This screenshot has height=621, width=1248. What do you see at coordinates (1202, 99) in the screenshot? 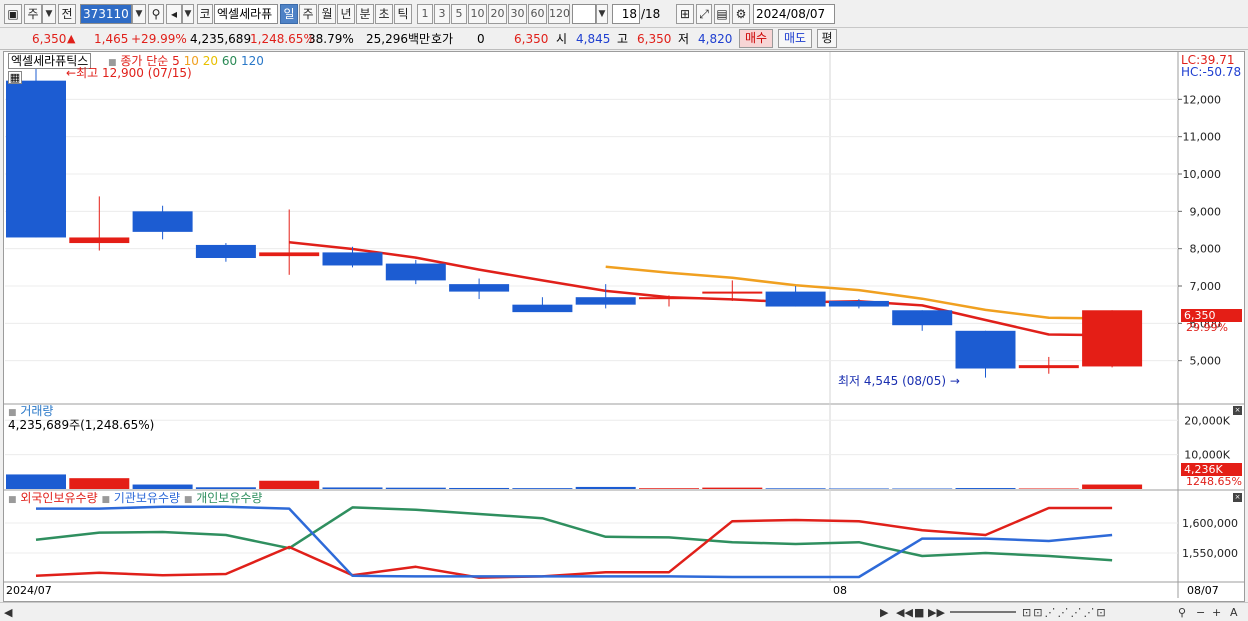
I see `price-tick-label: 12,000` at bounding box center [1202, 99].